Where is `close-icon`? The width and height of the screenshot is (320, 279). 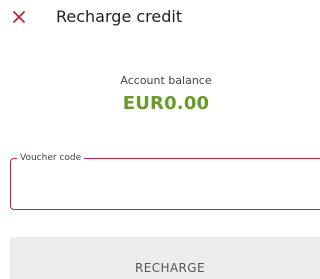
close-icon is located at coordinates (19, 17).